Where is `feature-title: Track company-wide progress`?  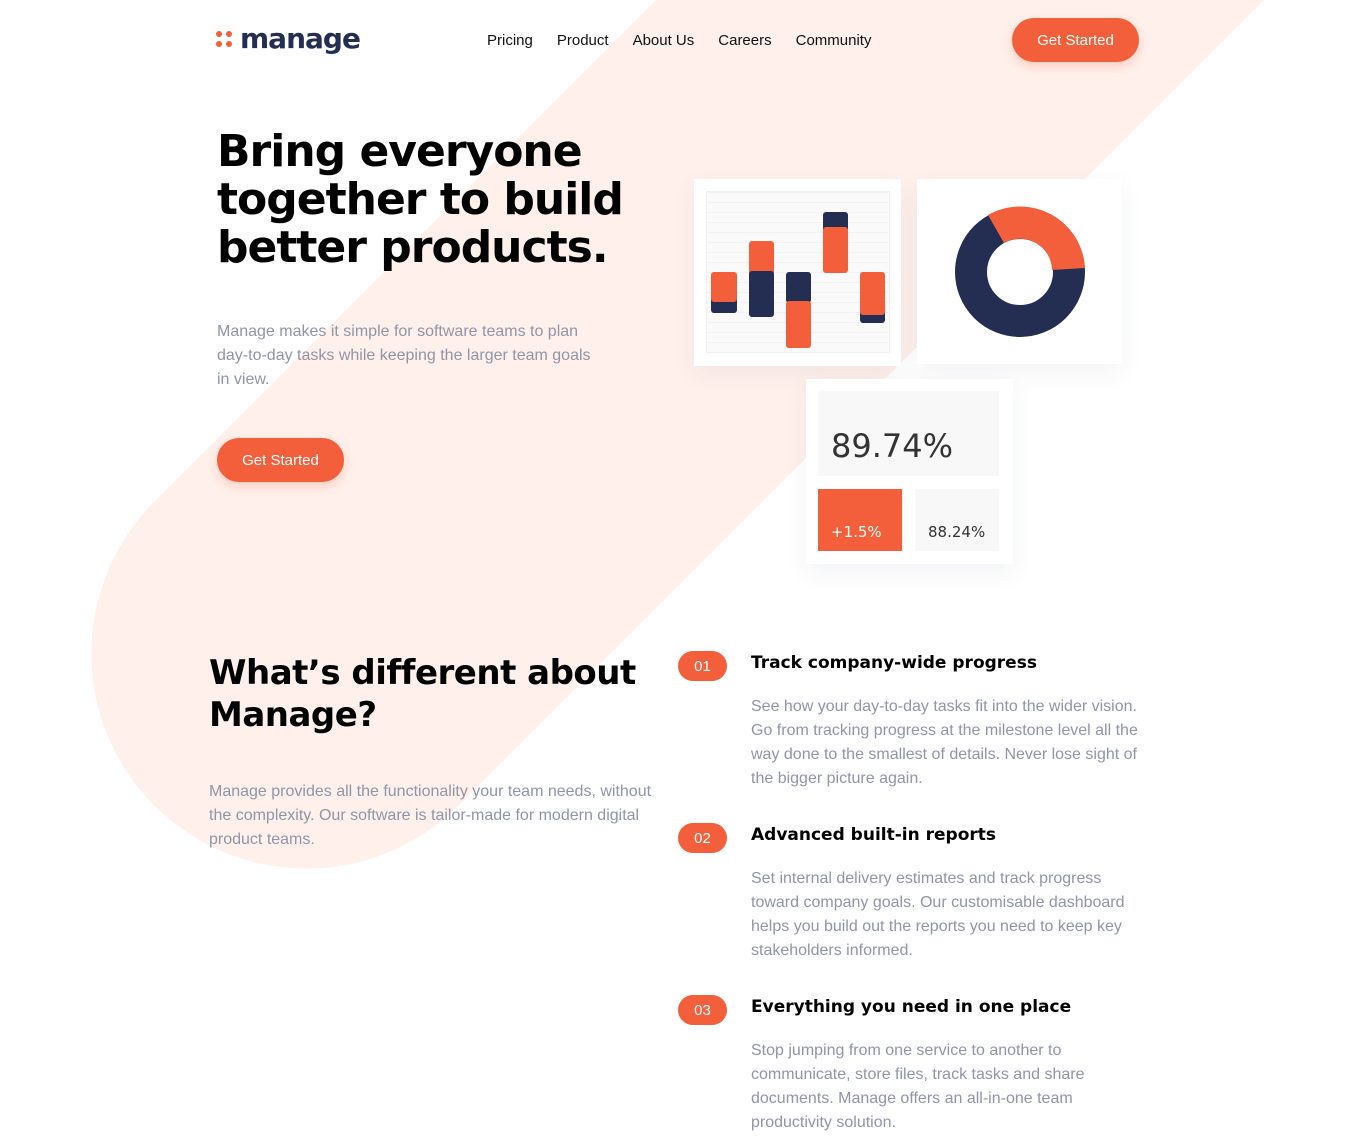 feature-title: Track company-wide progress is located at coordinates (894, 663).